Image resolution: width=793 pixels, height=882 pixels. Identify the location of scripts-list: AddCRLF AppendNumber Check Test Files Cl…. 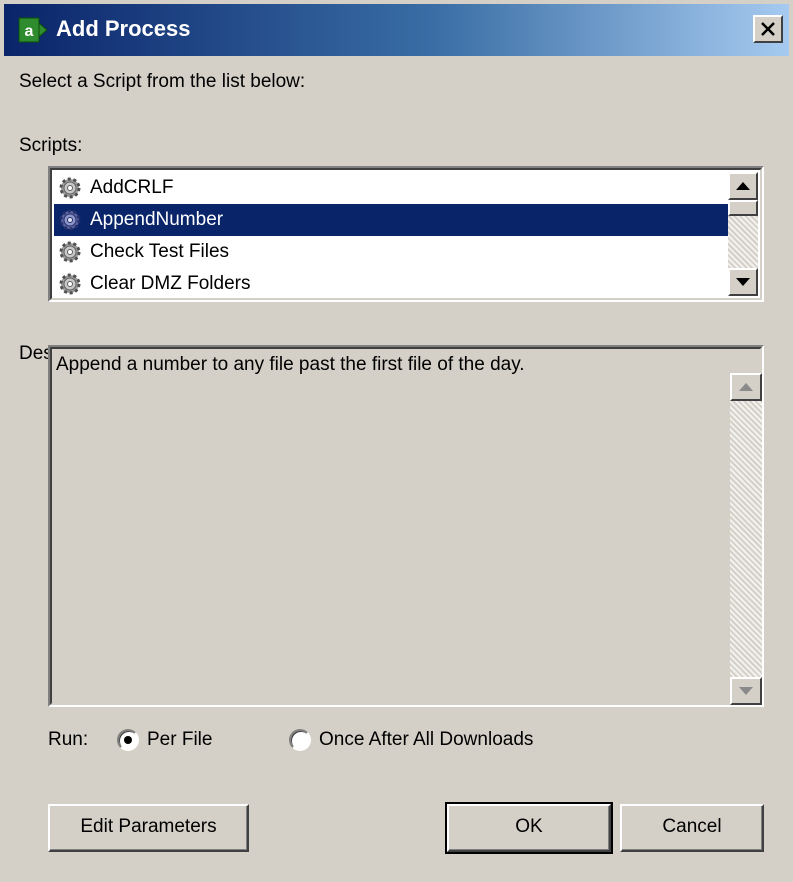
(406, 234).